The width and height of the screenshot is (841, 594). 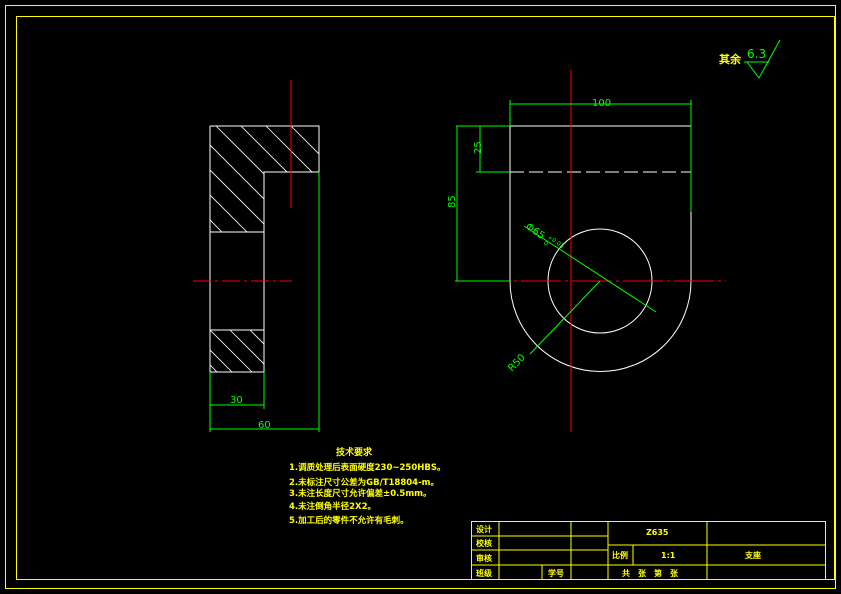 I want to click on roughness-value: 6.3, so click(x=756, y=54).